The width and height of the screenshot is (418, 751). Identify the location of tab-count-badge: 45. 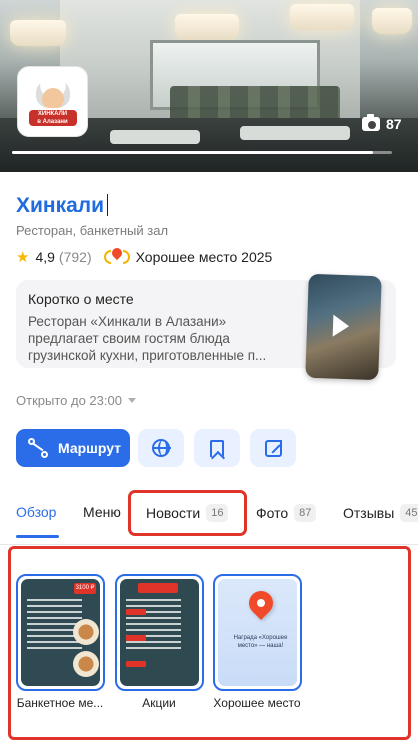
(409, 513).